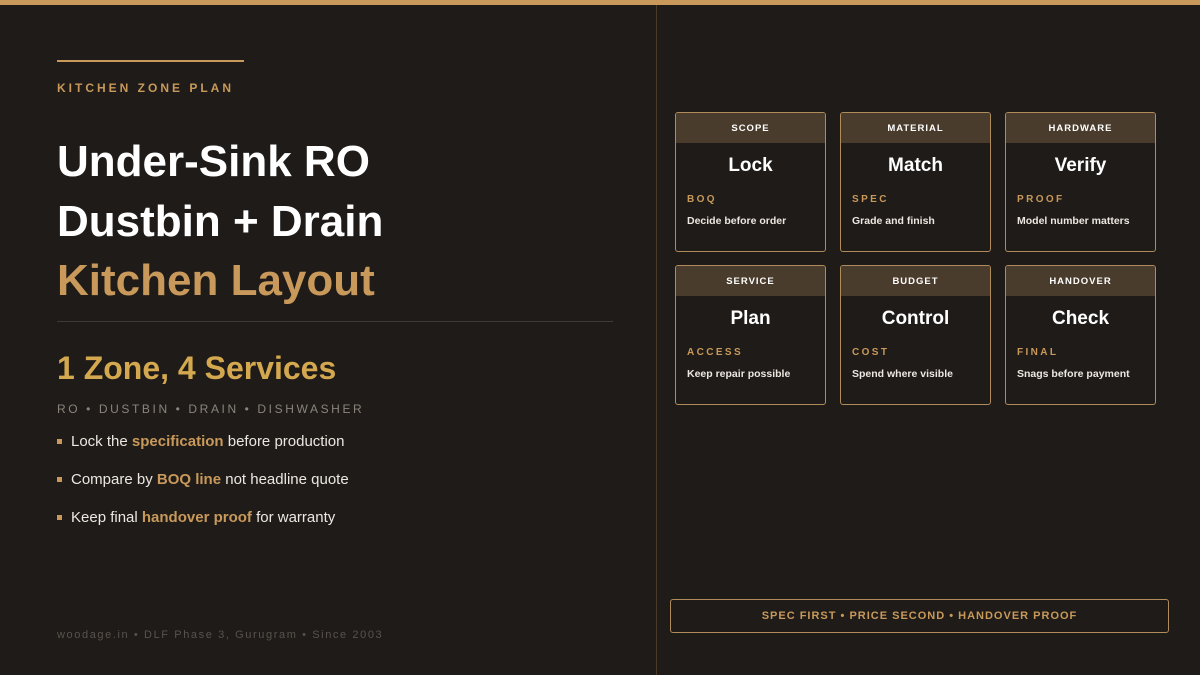  Describe the element at coordinates (106, 517) in the screenshot. I see `bullet-text: Keep final` at that location.